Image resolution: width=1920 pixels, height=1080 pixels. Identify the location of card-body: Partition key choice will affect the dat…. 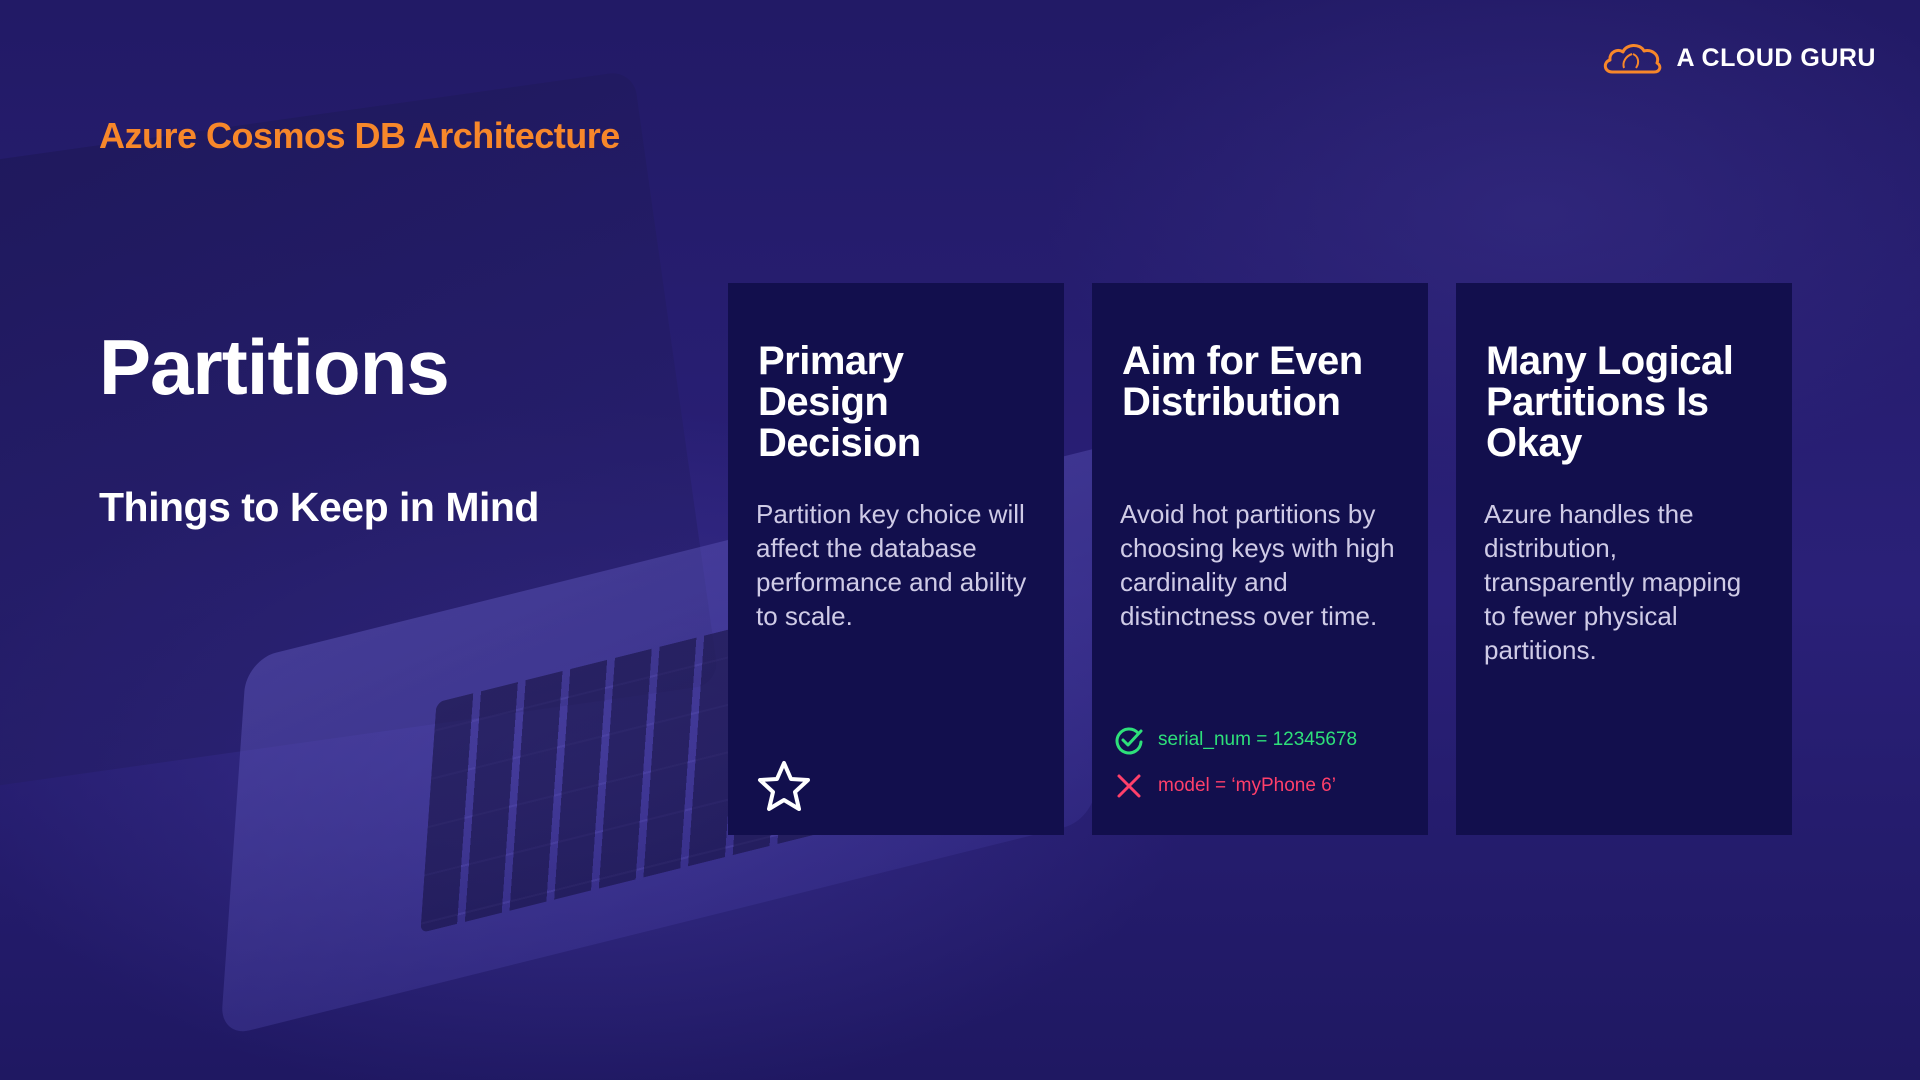
(891, 565).